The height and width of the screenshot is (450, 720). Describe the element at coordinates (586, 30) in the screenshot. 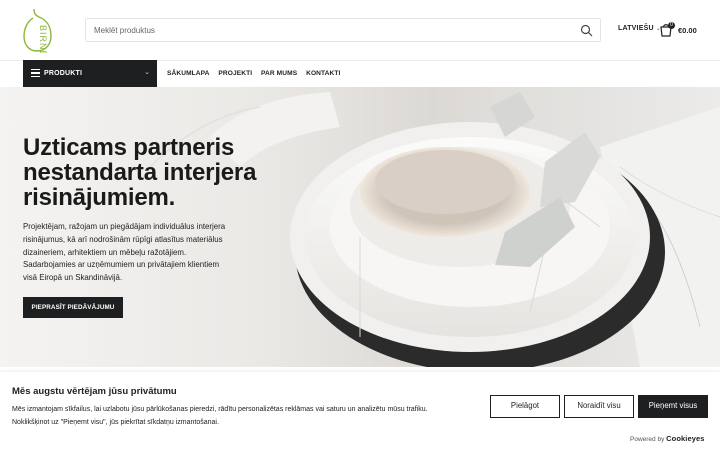

I see `search-icon` at that location.